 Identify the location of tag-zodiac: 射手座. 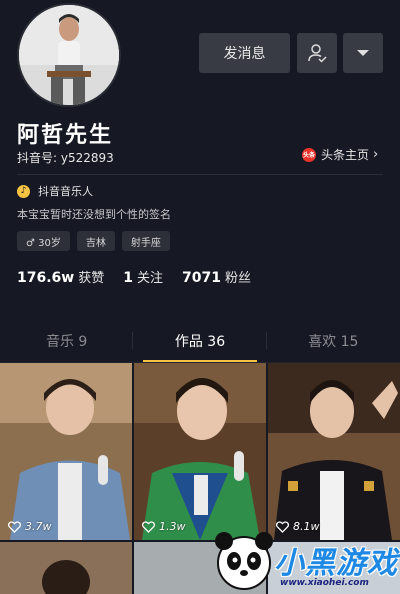
(145, 241).